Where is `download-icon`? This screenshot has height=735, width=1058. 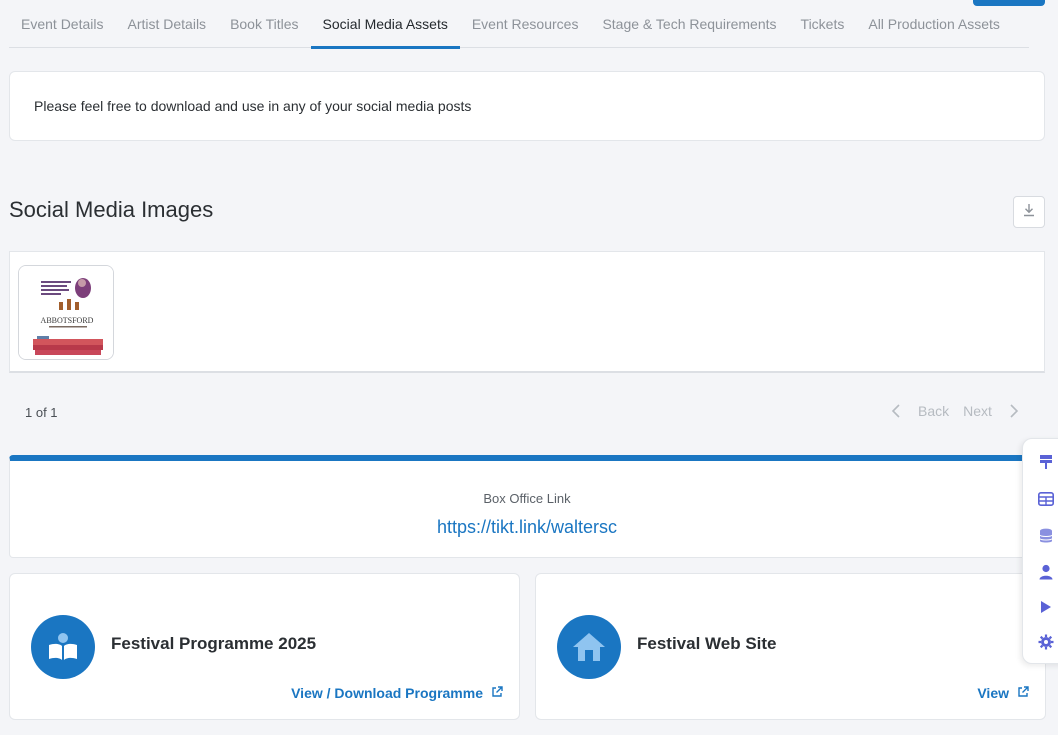 download-icon is located at coordinates (1029, 212).